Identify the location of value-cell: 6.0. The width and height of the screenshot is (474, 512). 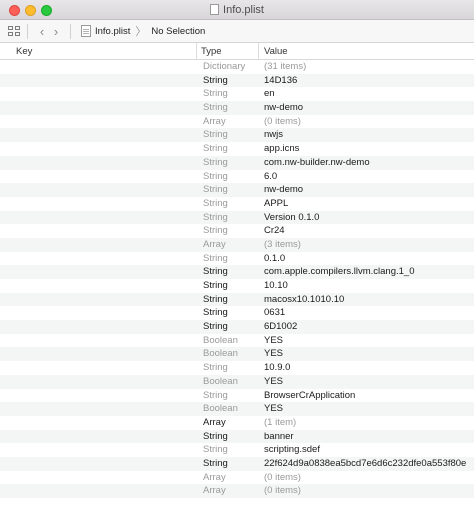
(369, 177).